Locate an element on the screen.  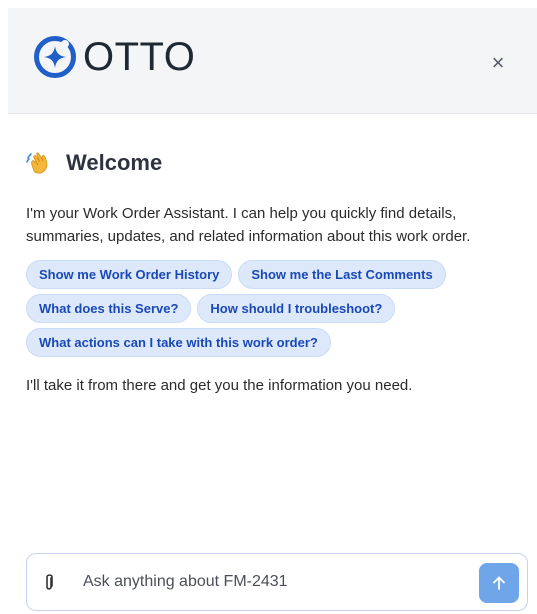
otto-logo: OTTO is located at coordinates (114, 57).